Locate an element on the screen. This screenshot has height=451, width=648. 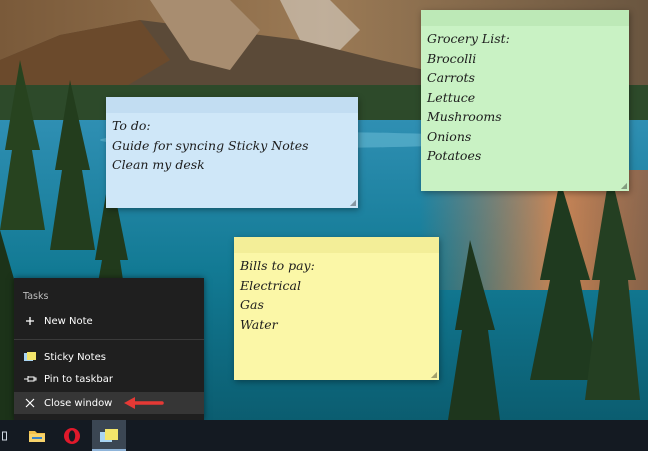
task-view-icon is located at coordinates (5, 435).